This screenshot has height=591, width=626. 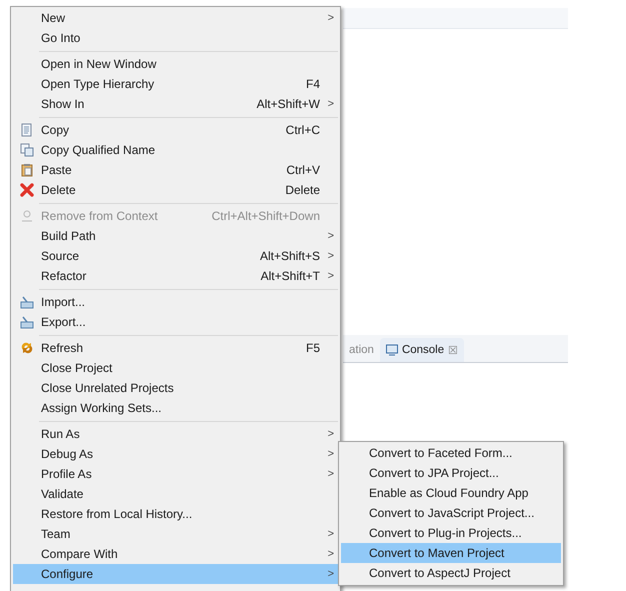 I want to click on menu-item: Team >, so click(x=175, y=534).